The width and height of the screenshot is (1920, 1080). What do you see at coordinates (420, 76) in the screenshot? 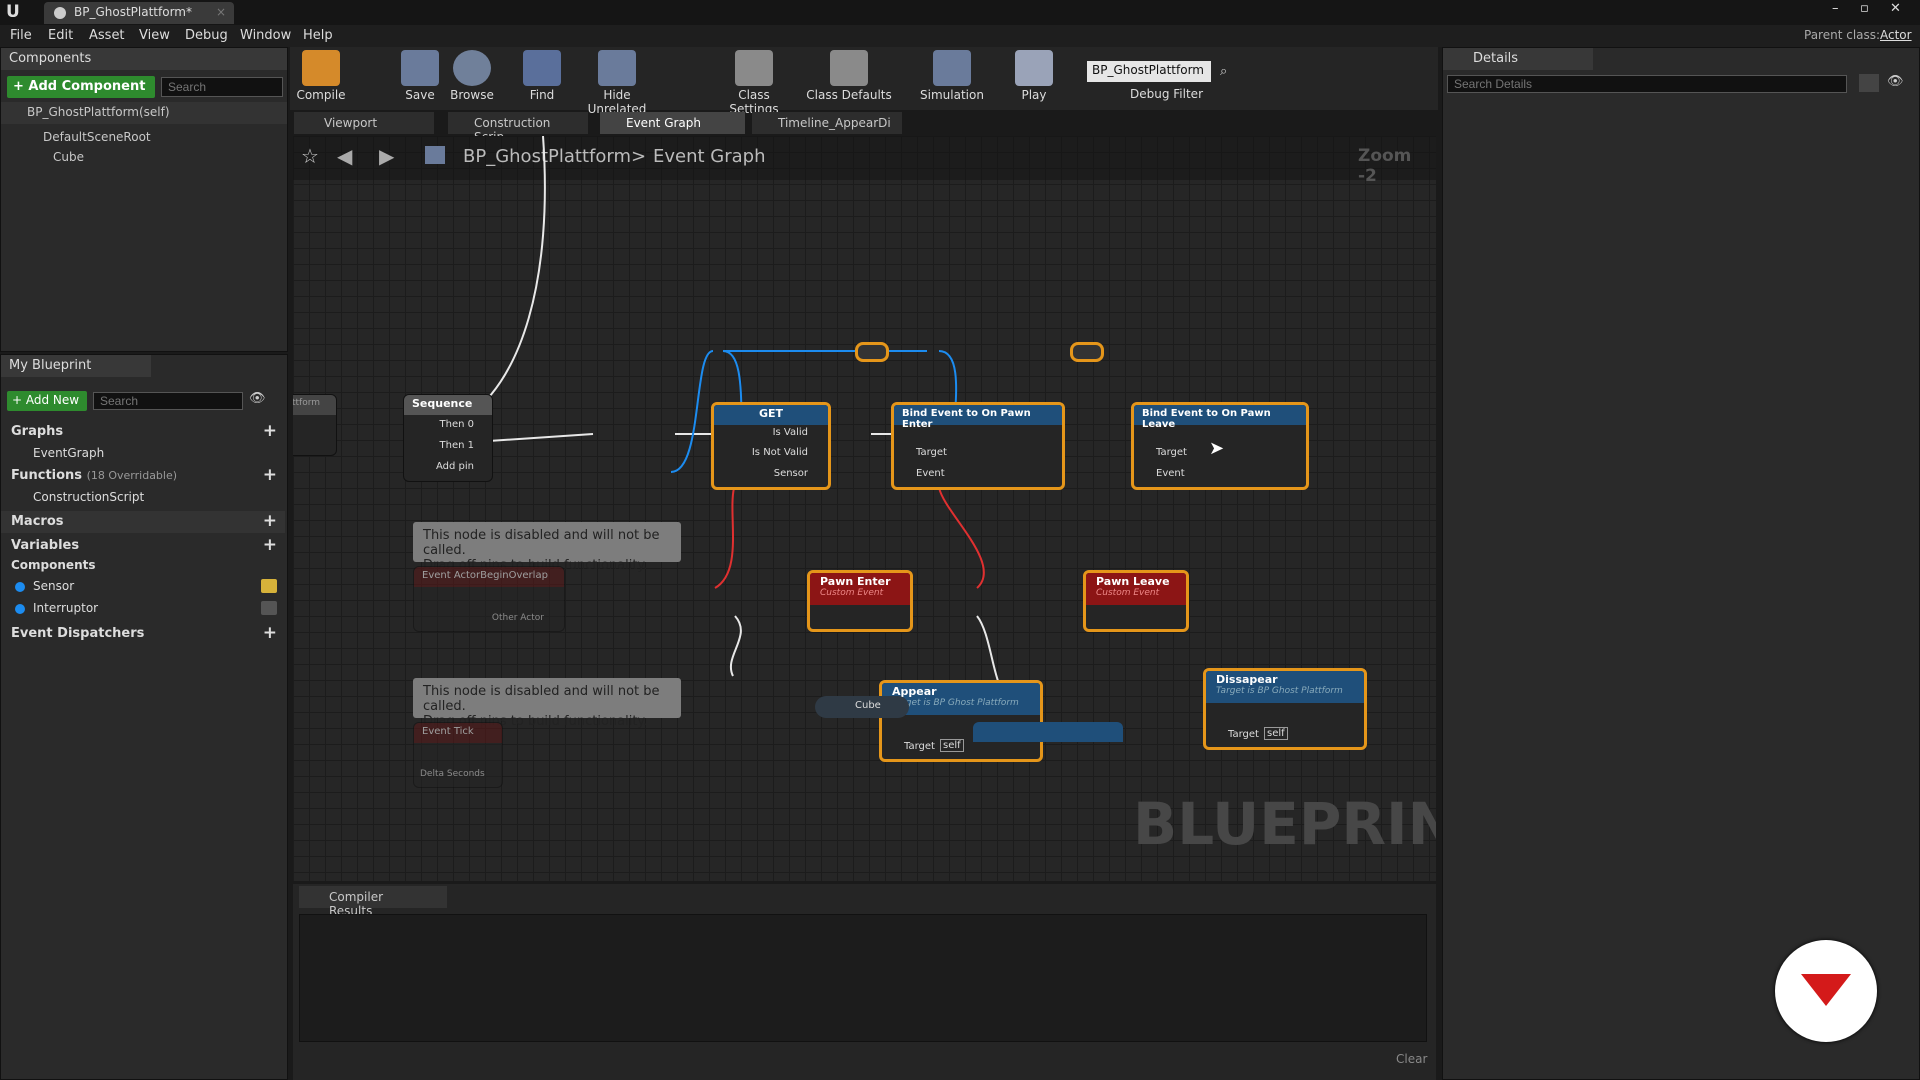
I see `save-button: Save` at bounding box center [420, 76].